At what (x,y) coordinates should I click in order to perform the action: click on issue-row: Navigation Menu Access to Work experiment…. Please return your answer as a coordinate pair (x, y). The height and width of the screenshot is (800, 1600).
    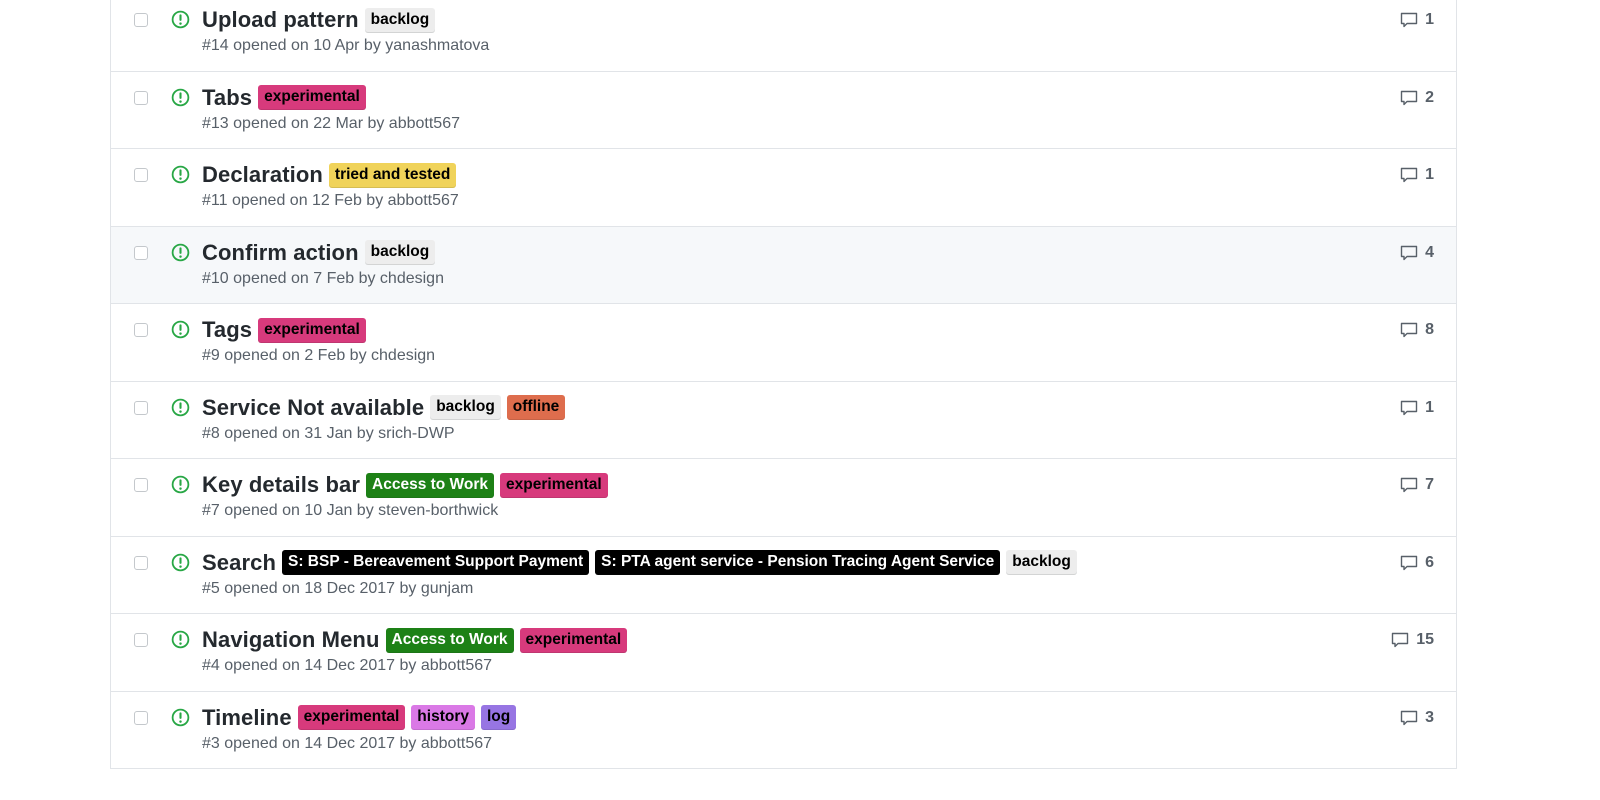
    Looking at the image, I should click on (783, 653).